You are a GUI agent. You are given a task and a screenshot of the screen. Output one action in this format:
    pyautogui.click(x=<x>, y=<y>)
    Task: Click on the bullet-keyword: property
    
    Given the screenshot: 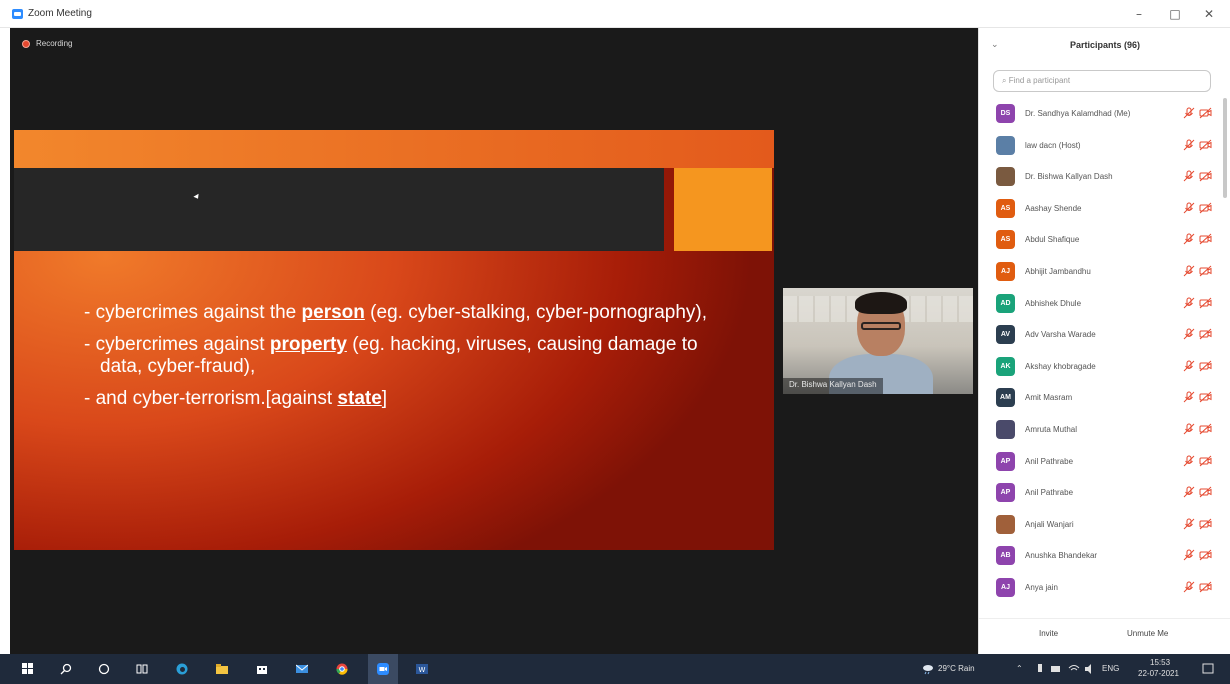 What is the action you would take?
    pyautogui.click(x=308, y=344)
    